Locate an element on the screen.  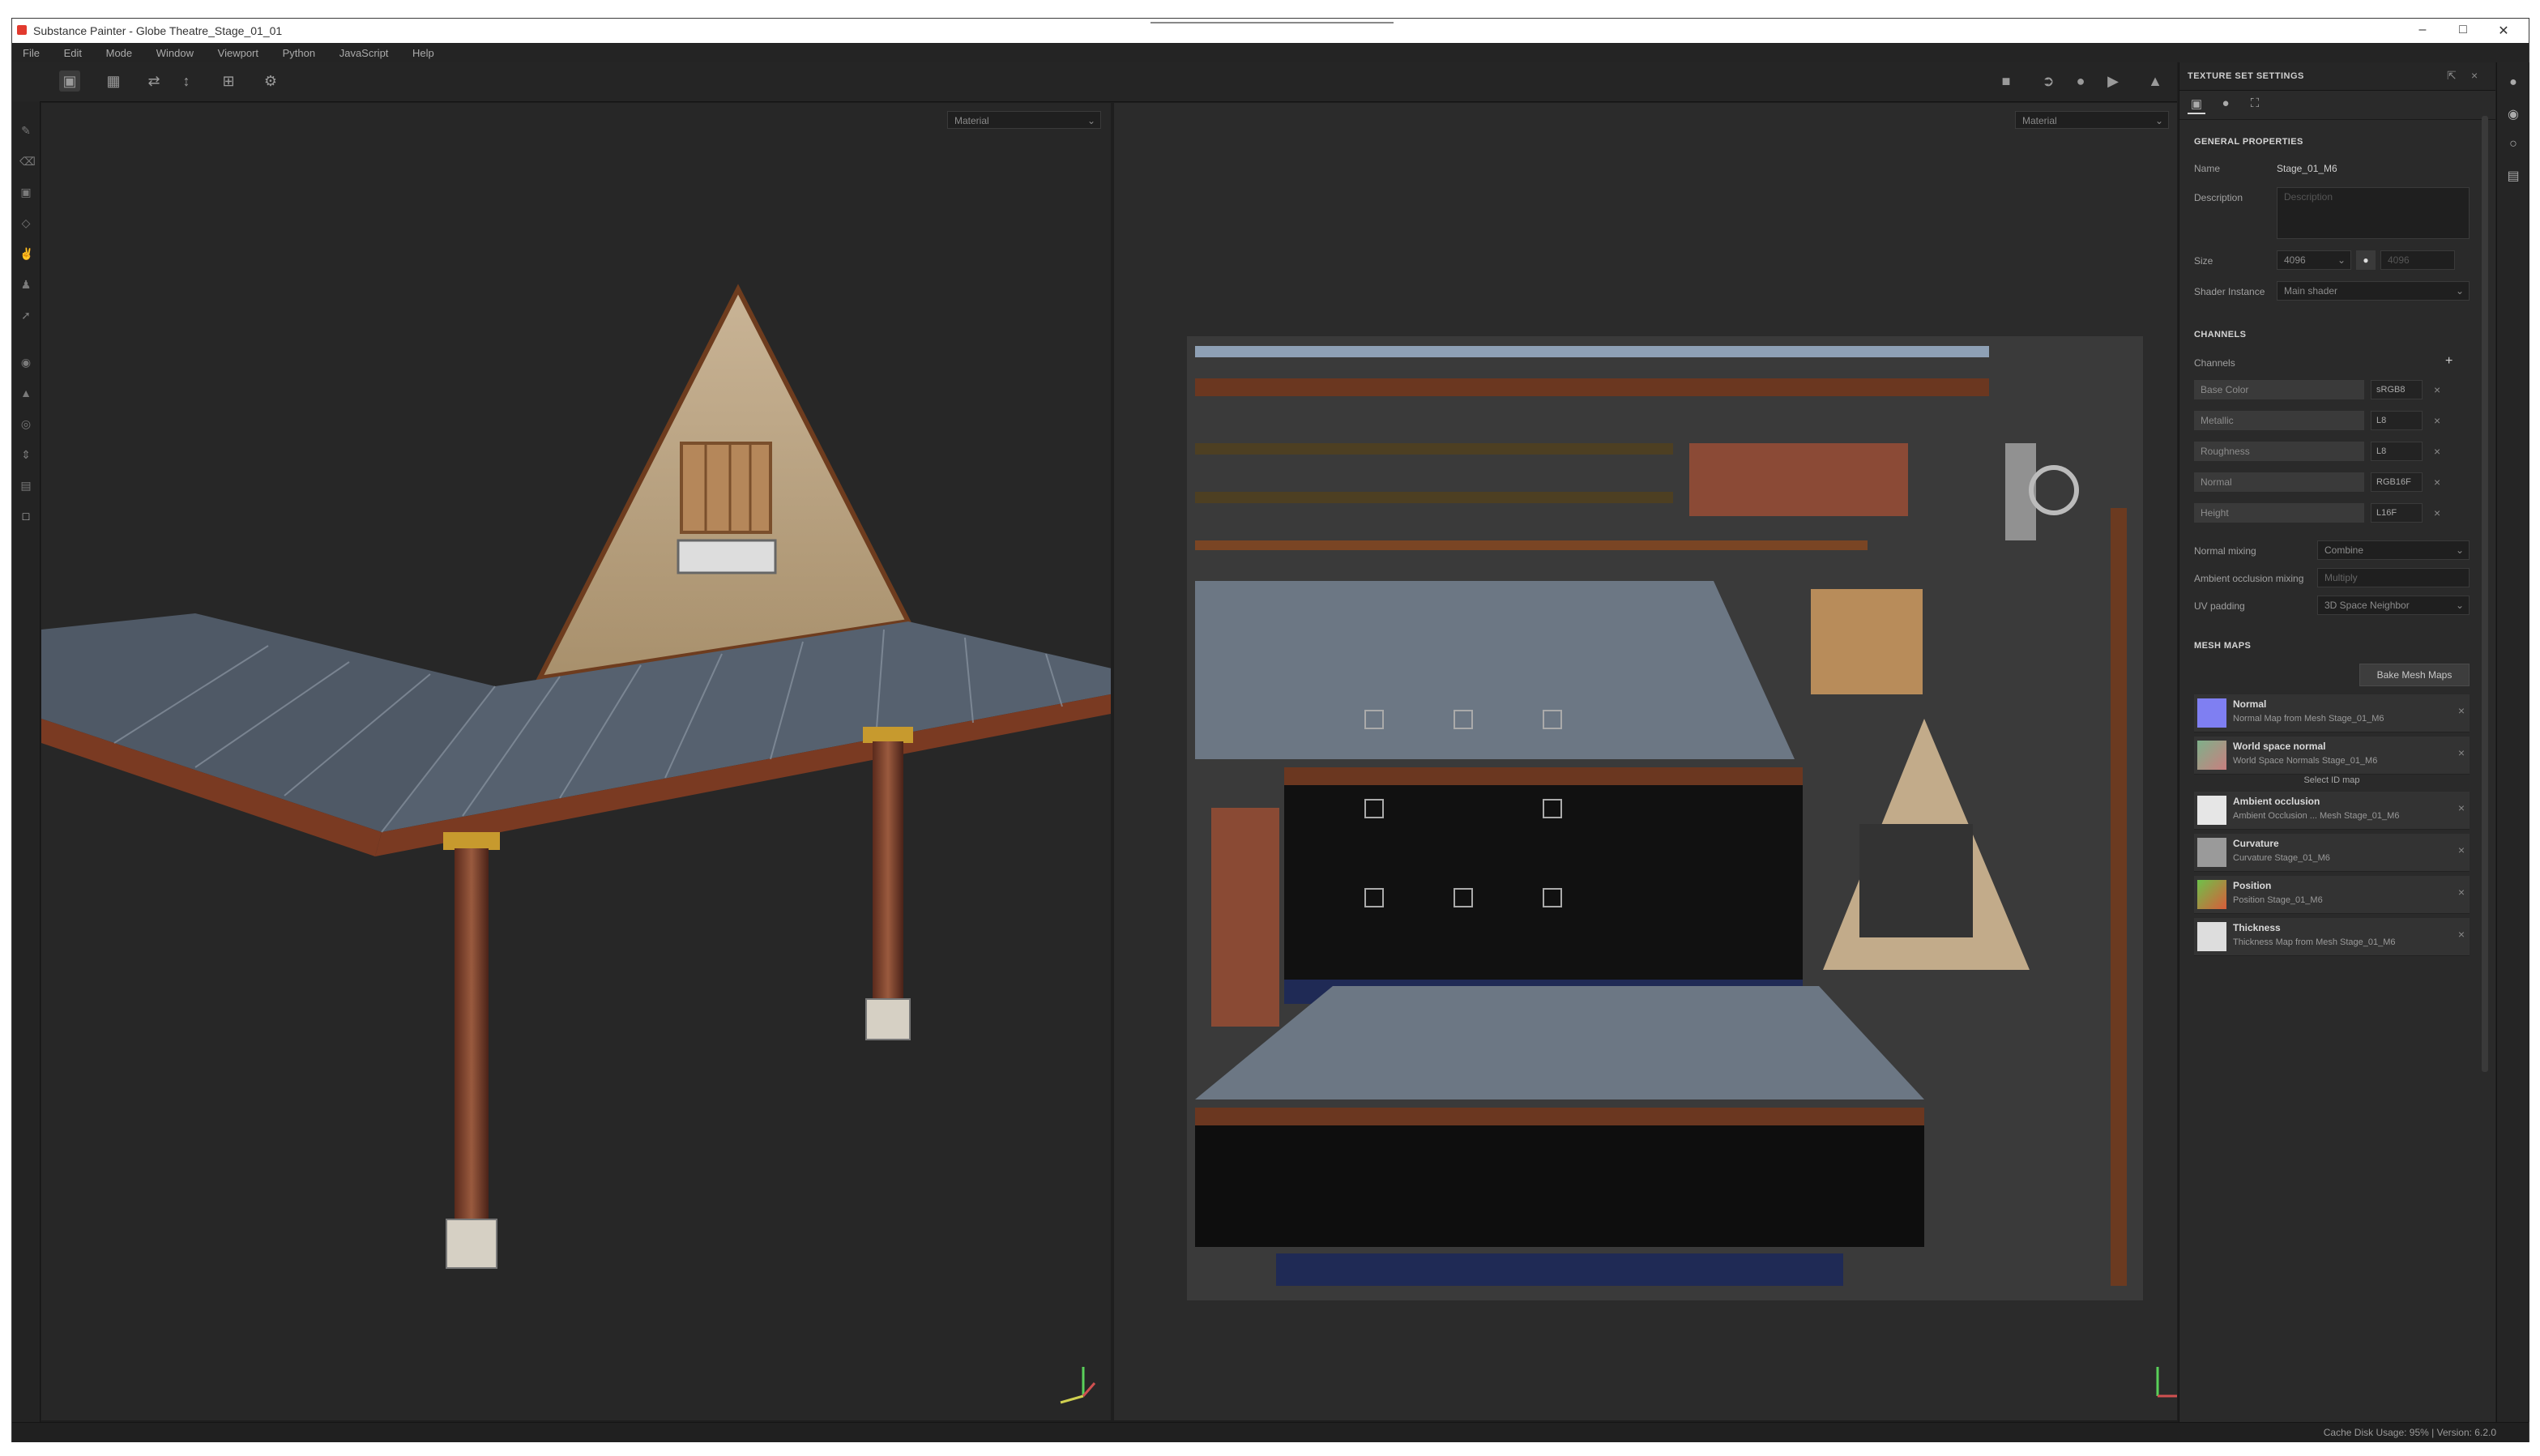
camera-icon: ■ is located at coordinates (2007, 81).